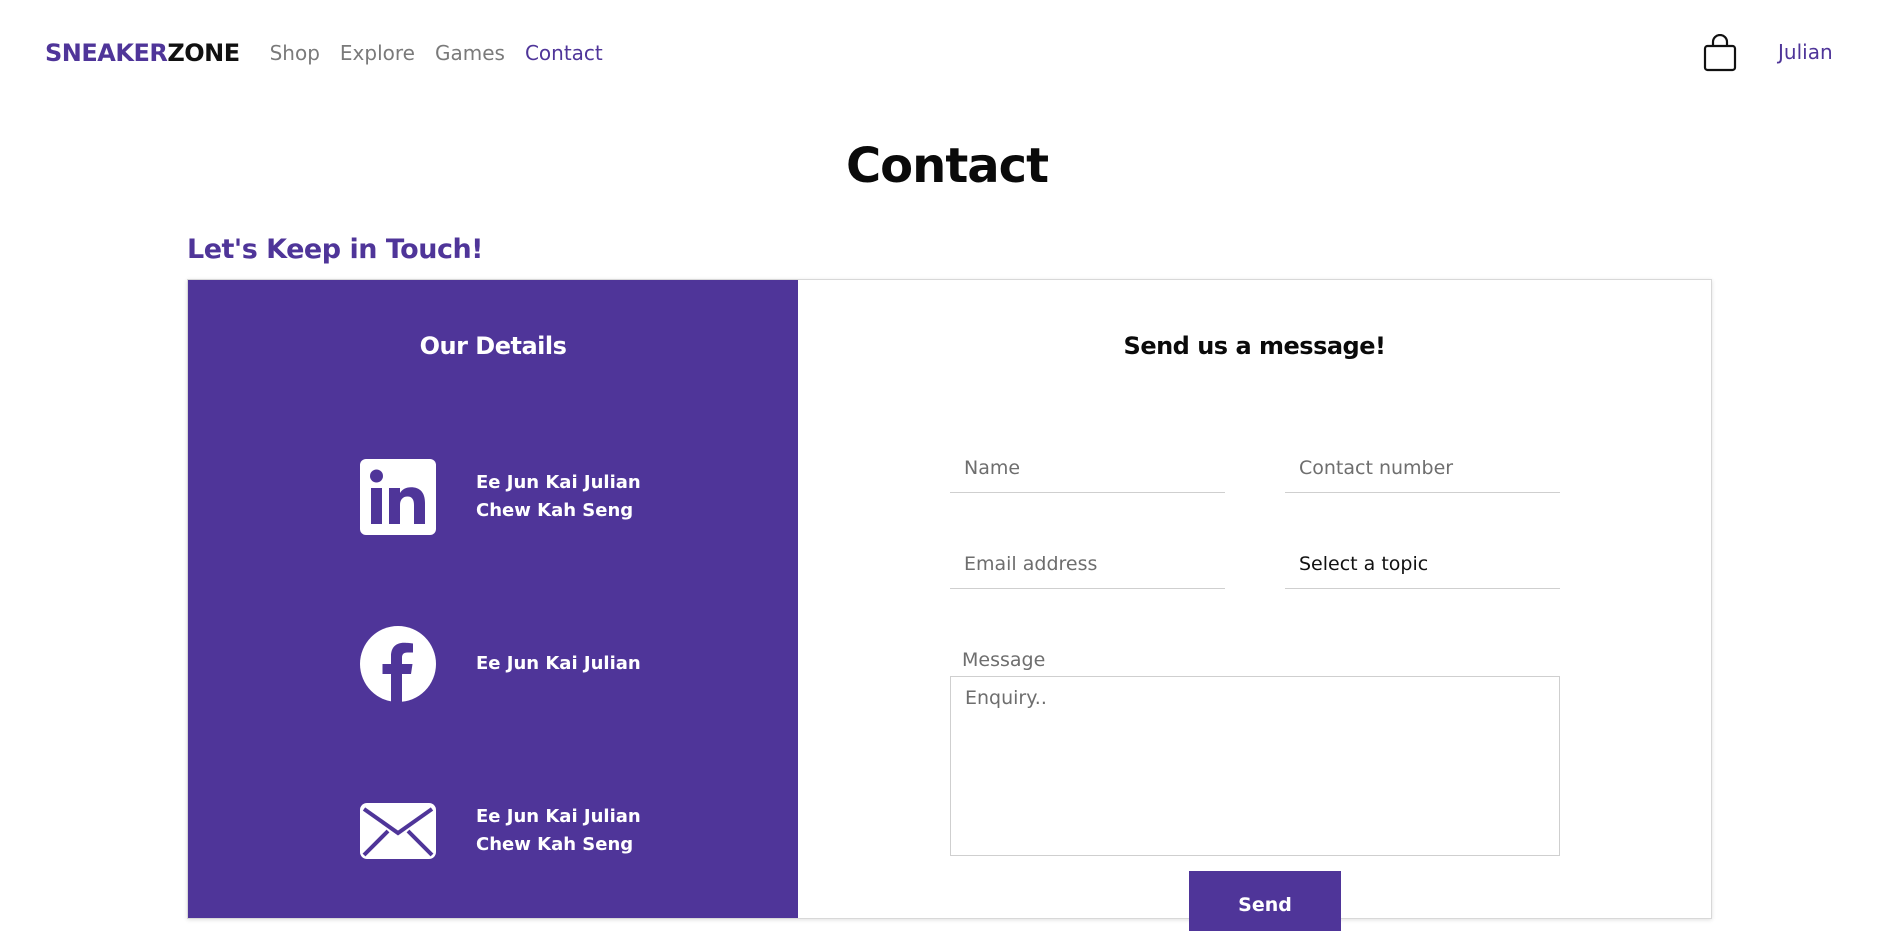  What do you see at coordinates (1364, 563) in the screenshot?
I see `topic-select-value: Select a topic` at bounding box center [1364, 563].